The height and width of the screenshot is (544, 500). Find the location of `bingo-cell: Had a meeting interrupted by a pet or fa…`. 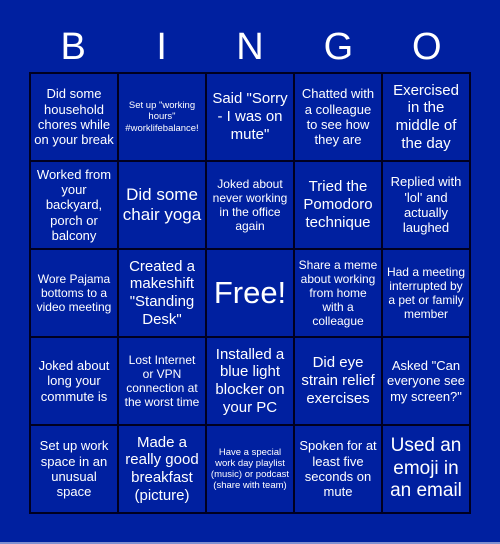

bingo-cell: Had a meeting interrupted by a pet or fa… is located at coordinates (426, 293).